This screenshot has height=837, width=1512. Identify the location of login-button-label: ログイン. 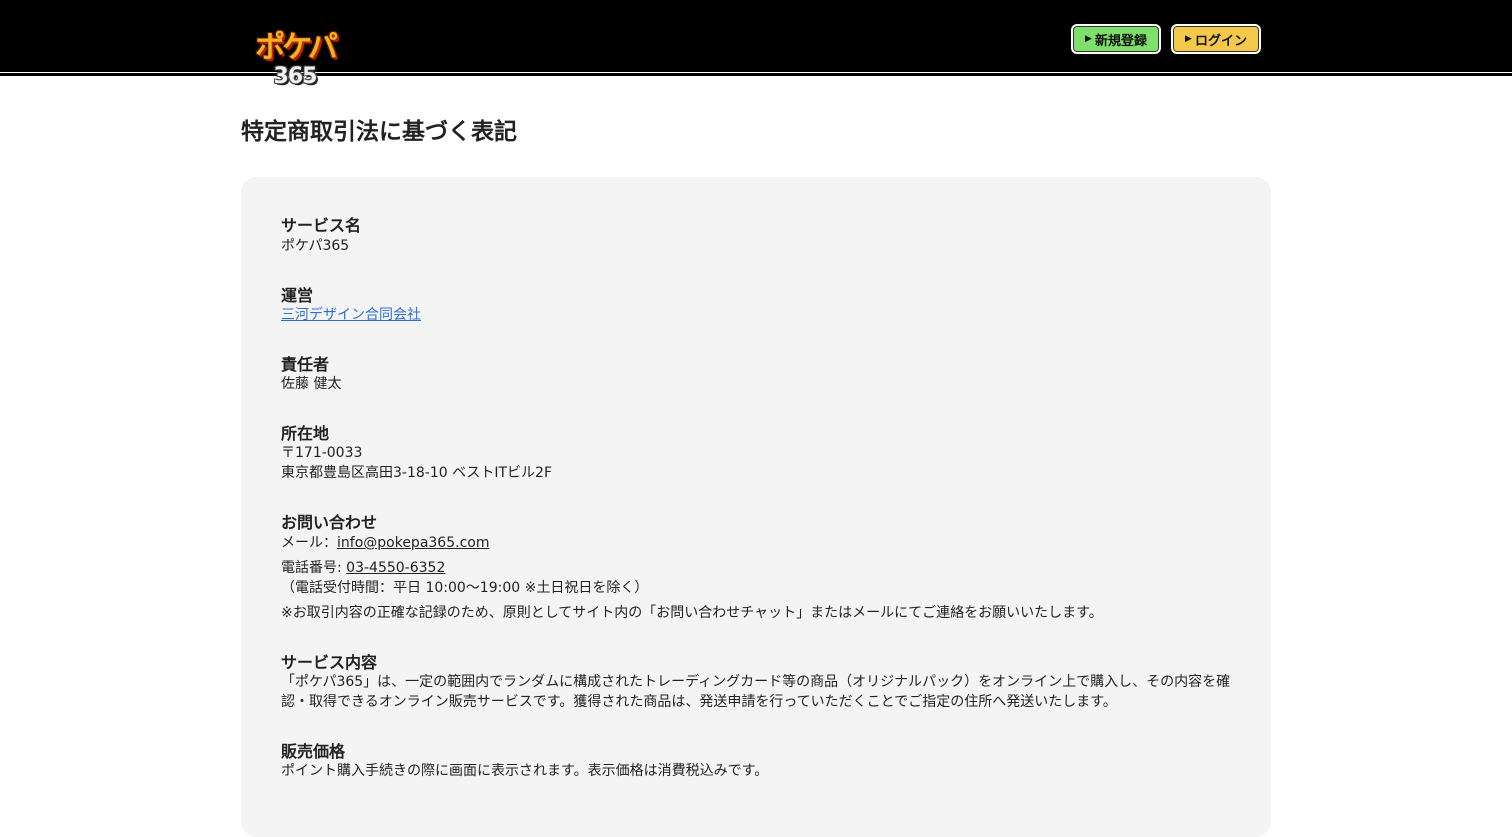
(1220, 41).